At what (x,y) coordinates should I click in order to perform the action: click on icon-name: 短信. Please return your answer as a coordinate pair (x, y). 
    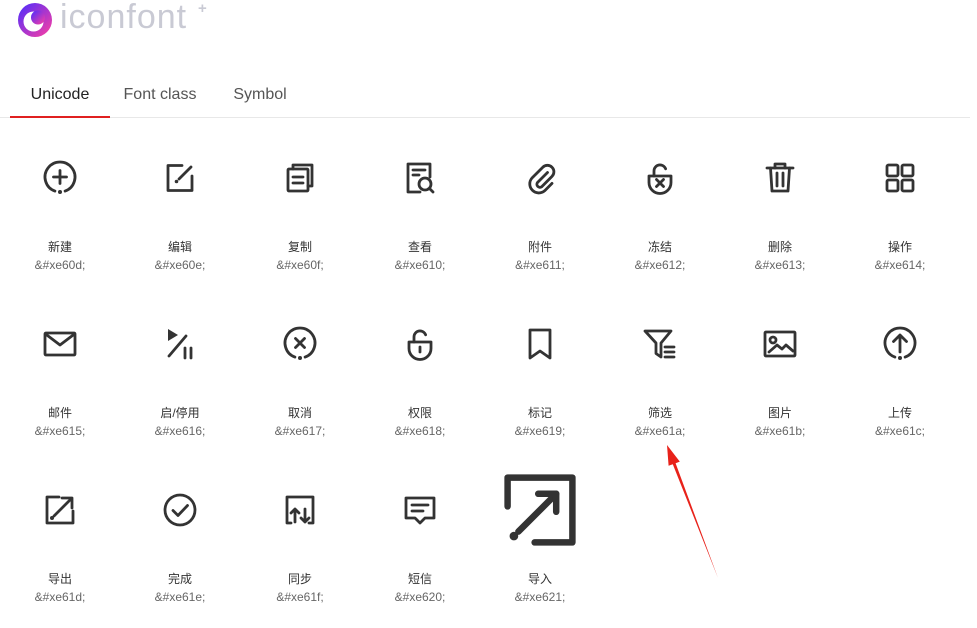
    Looking at the image, I should click on (419, 579).